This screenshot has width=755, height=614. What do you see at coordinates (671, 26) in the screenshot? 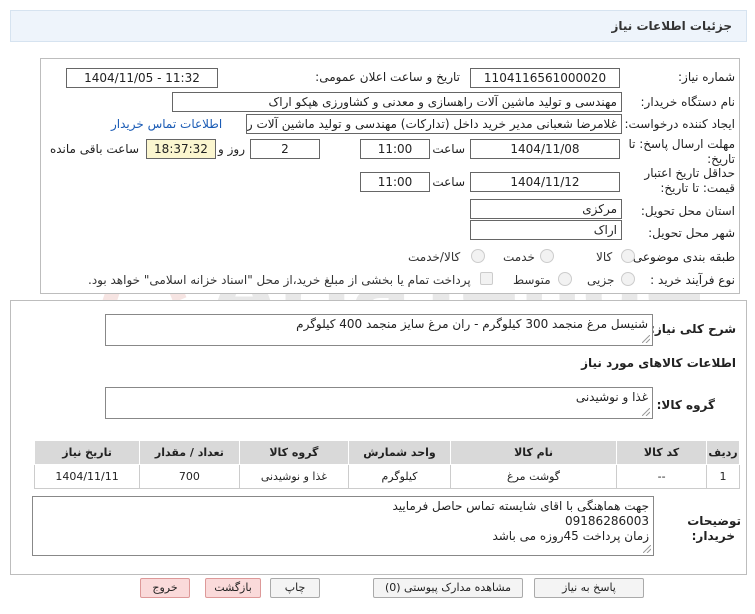
I see `page-title: جزئیات اطلاعات نیاز` at bounding box center [671, 26].